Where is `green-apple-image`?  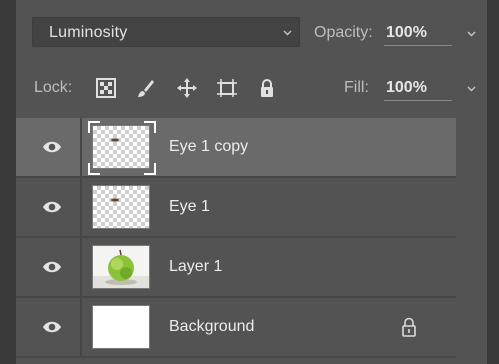
green-apple-image is located at coordinates (121, 268).